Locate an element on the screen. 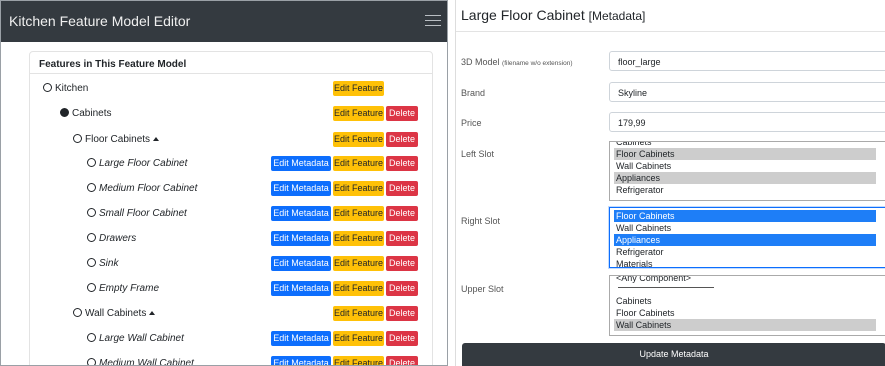 This screenshot has height=366, width=885. filled-circle-icon is located at coordinates (64, 112).